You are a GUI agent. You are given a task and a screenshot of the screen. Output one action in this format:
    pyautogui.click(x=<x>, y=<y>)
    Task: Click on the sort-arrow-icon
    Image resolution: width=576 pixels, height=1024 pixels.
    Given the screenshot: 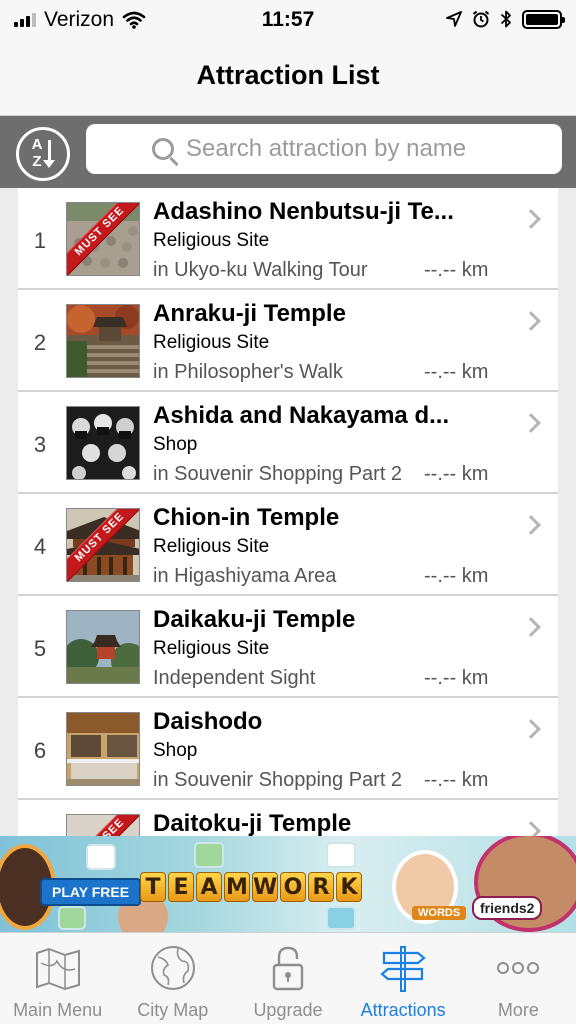 What is the action you would take?
    pyautogui.click(x=49, y=154)
    